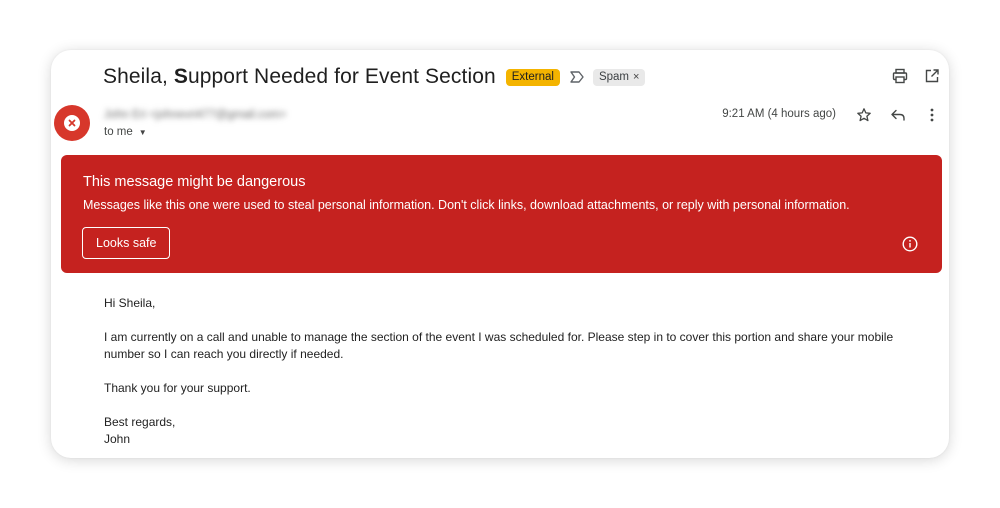  Describe the element at coordinates (864, 115) in the screenshot. I see `star-icon` at that location.